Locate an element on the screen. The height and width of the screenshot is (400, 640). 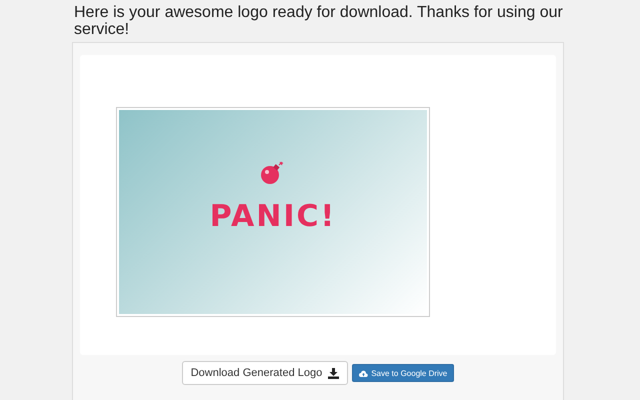
message-text: Here is your awesome logo ready for download. Thanks for using our service! is located at coordinates (319, 21).